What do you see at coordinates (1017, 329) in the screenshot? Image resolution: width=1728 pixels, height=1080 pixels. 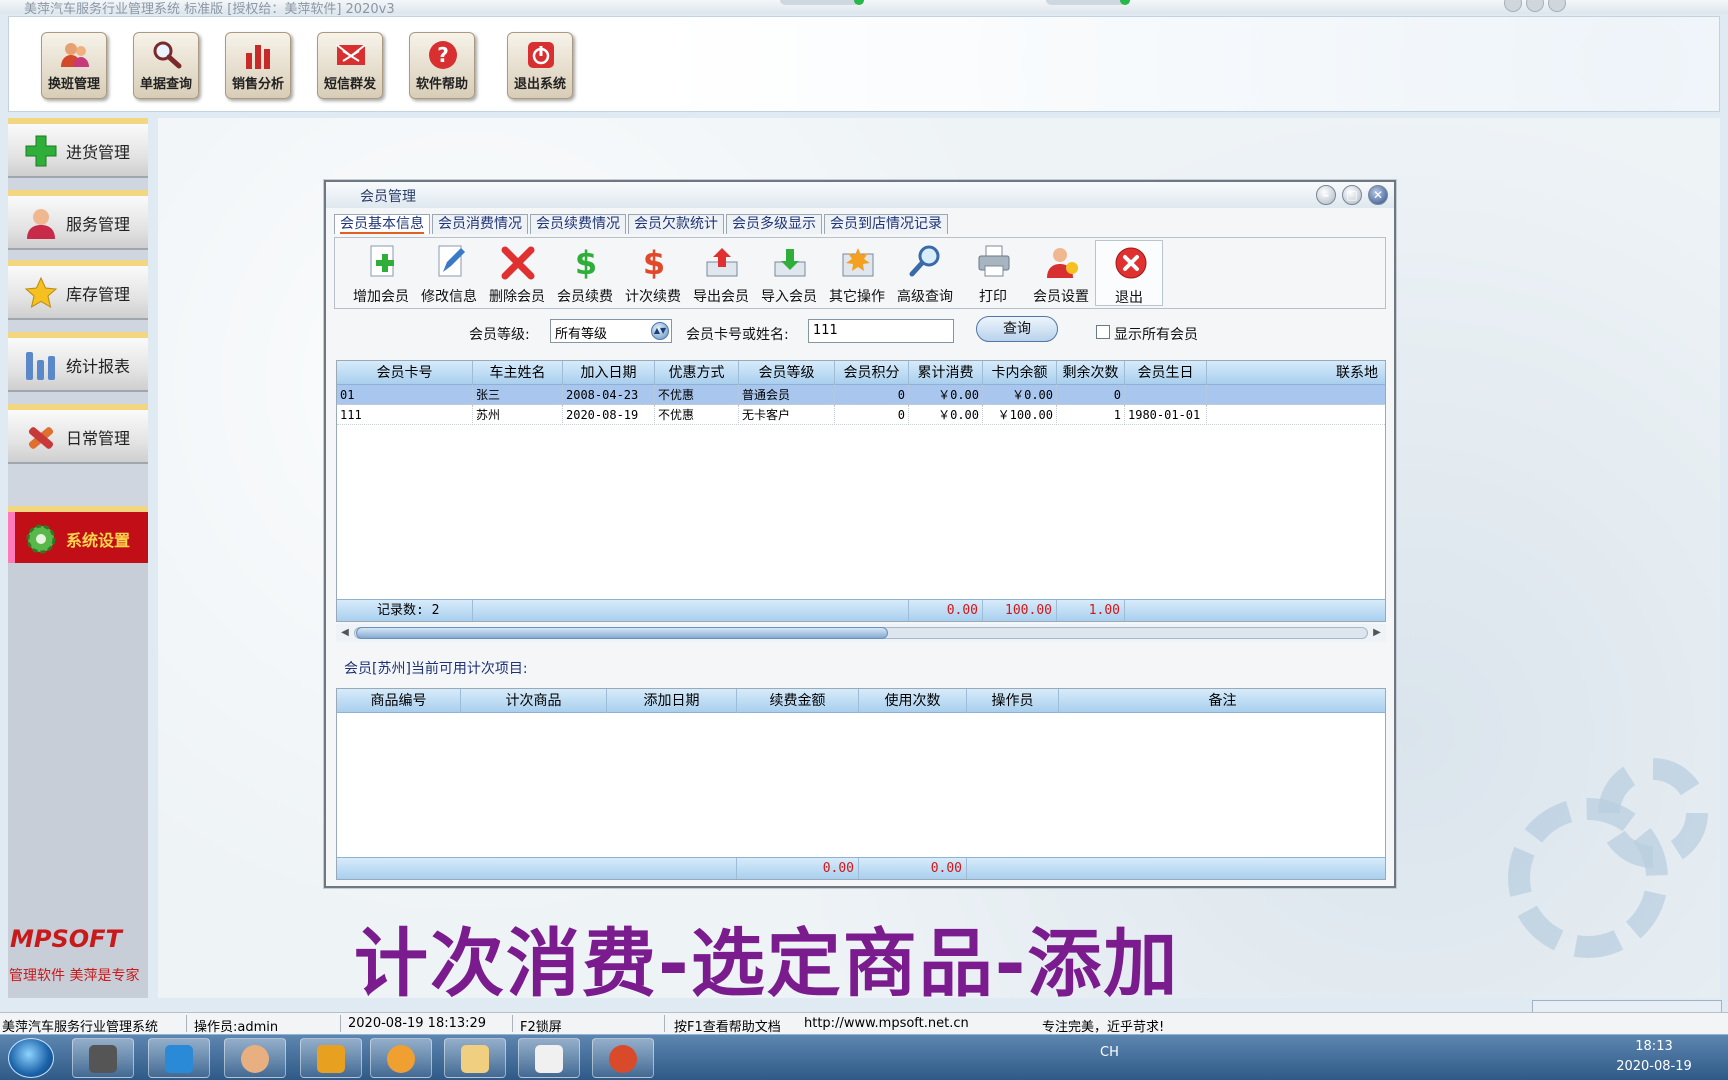 I see `query-button: 查询` at bounding box center [1017, 329].